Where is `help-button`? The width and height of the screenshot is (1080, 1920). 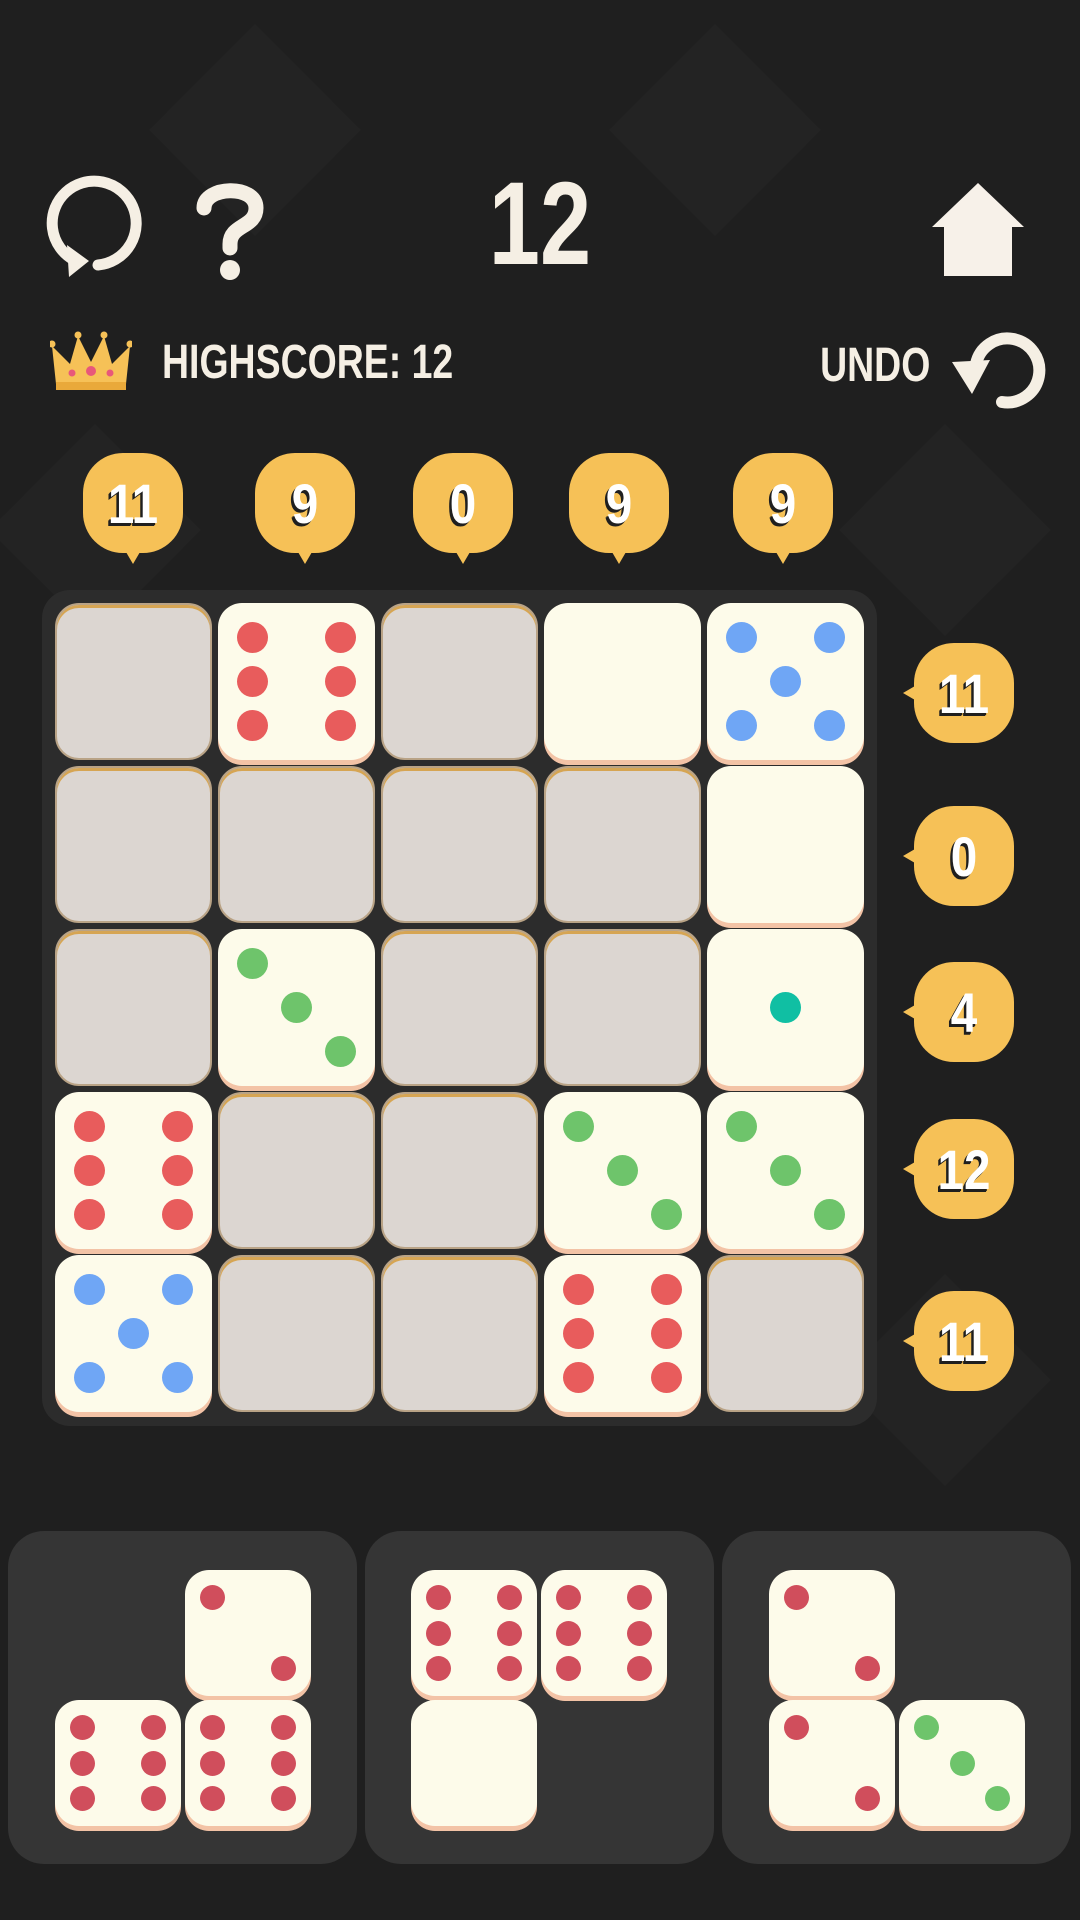
help-button is located at coordinates (230, 230).